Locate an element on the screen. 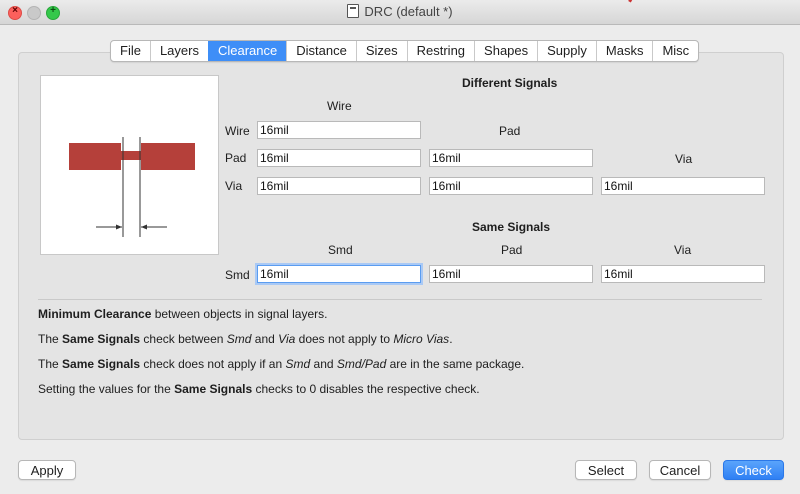 The height and width of the screenshot is (494, 800). note-4-bold: Same Signals is located at coordinates (213, 389).